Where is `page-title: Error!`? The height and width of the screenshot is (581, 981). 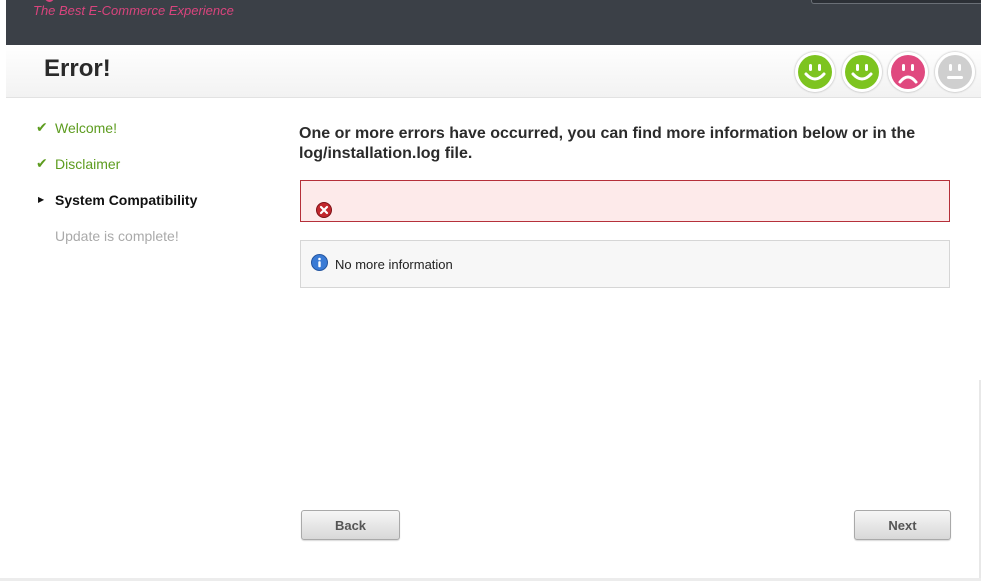
page-title: Error! is located at coordinates (77, 68).